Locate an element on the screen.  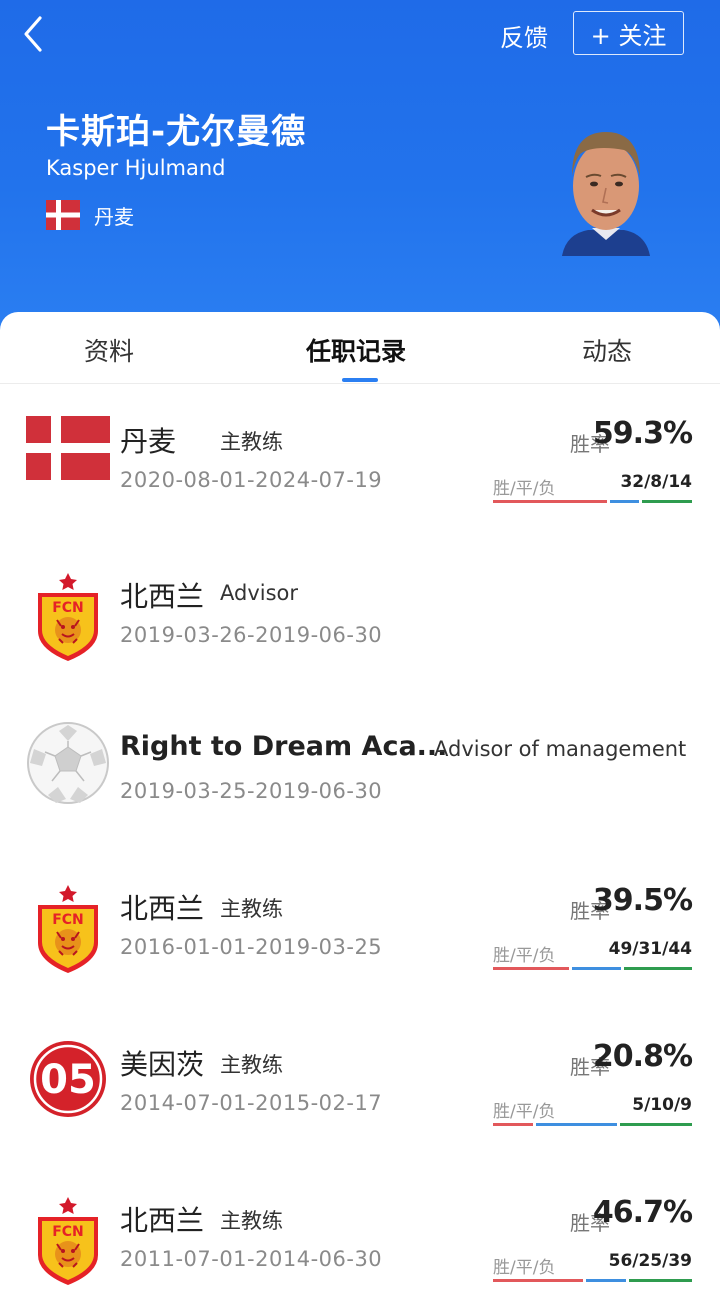
chevron-left-icon is located at coordinates (33, 34).